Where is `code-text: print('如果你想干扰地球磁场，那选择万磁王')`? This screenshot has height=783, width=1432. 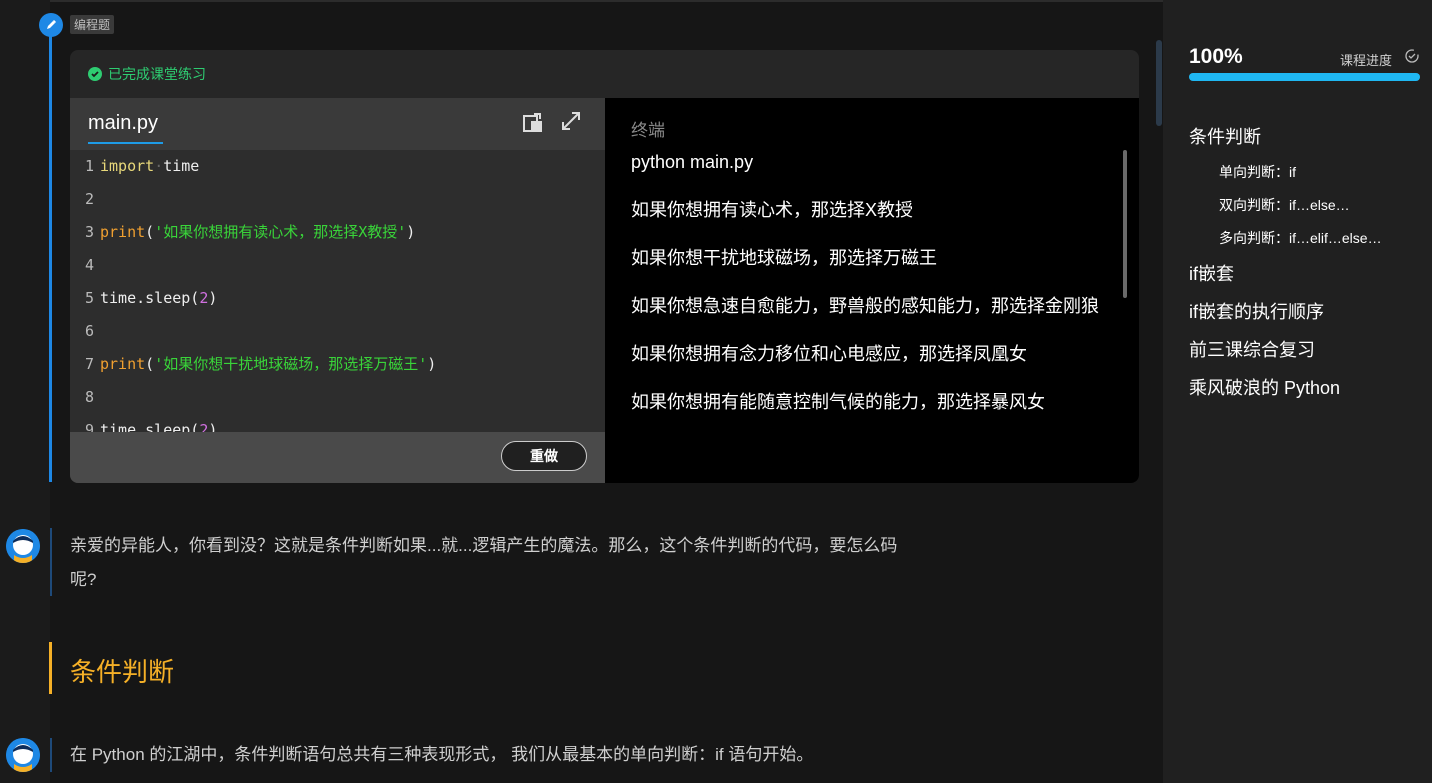
code-text: print('如果你想干扰地球磁场，那选择万磁王') is located at coordinates (268, 364).